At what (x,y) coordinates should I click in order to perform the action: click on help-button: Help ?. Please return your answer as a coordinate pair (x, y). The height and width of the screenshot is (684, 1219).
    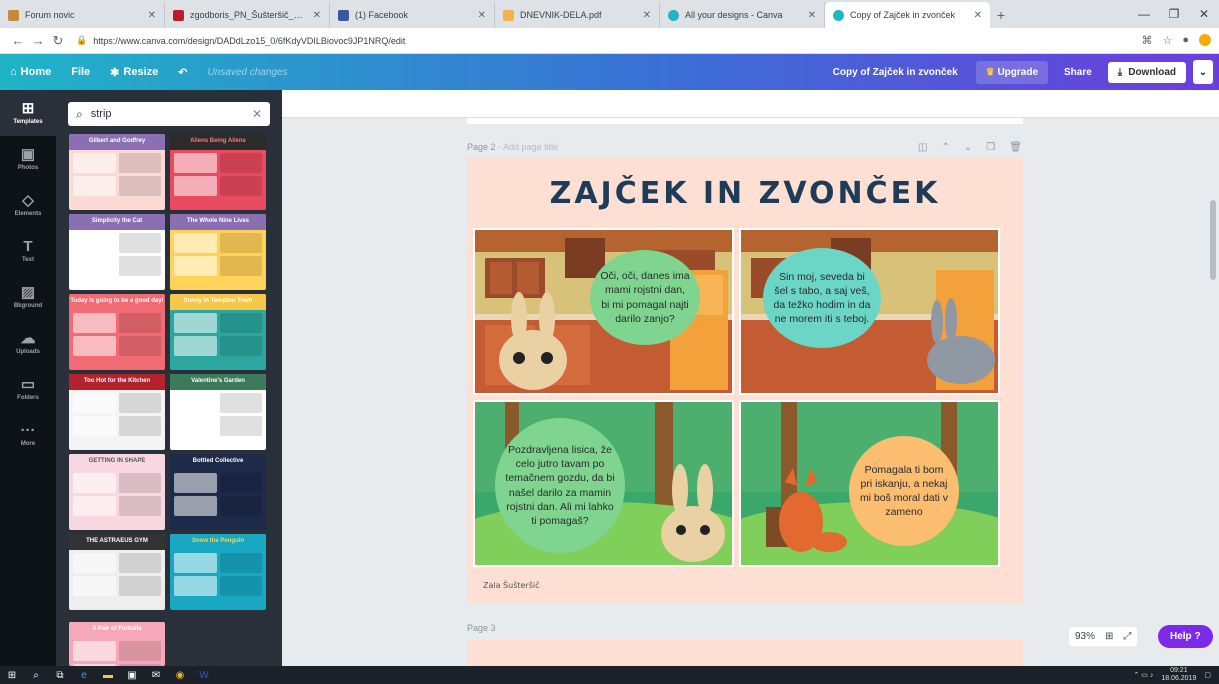
    Looking at the image, I should click on (1185, 636).